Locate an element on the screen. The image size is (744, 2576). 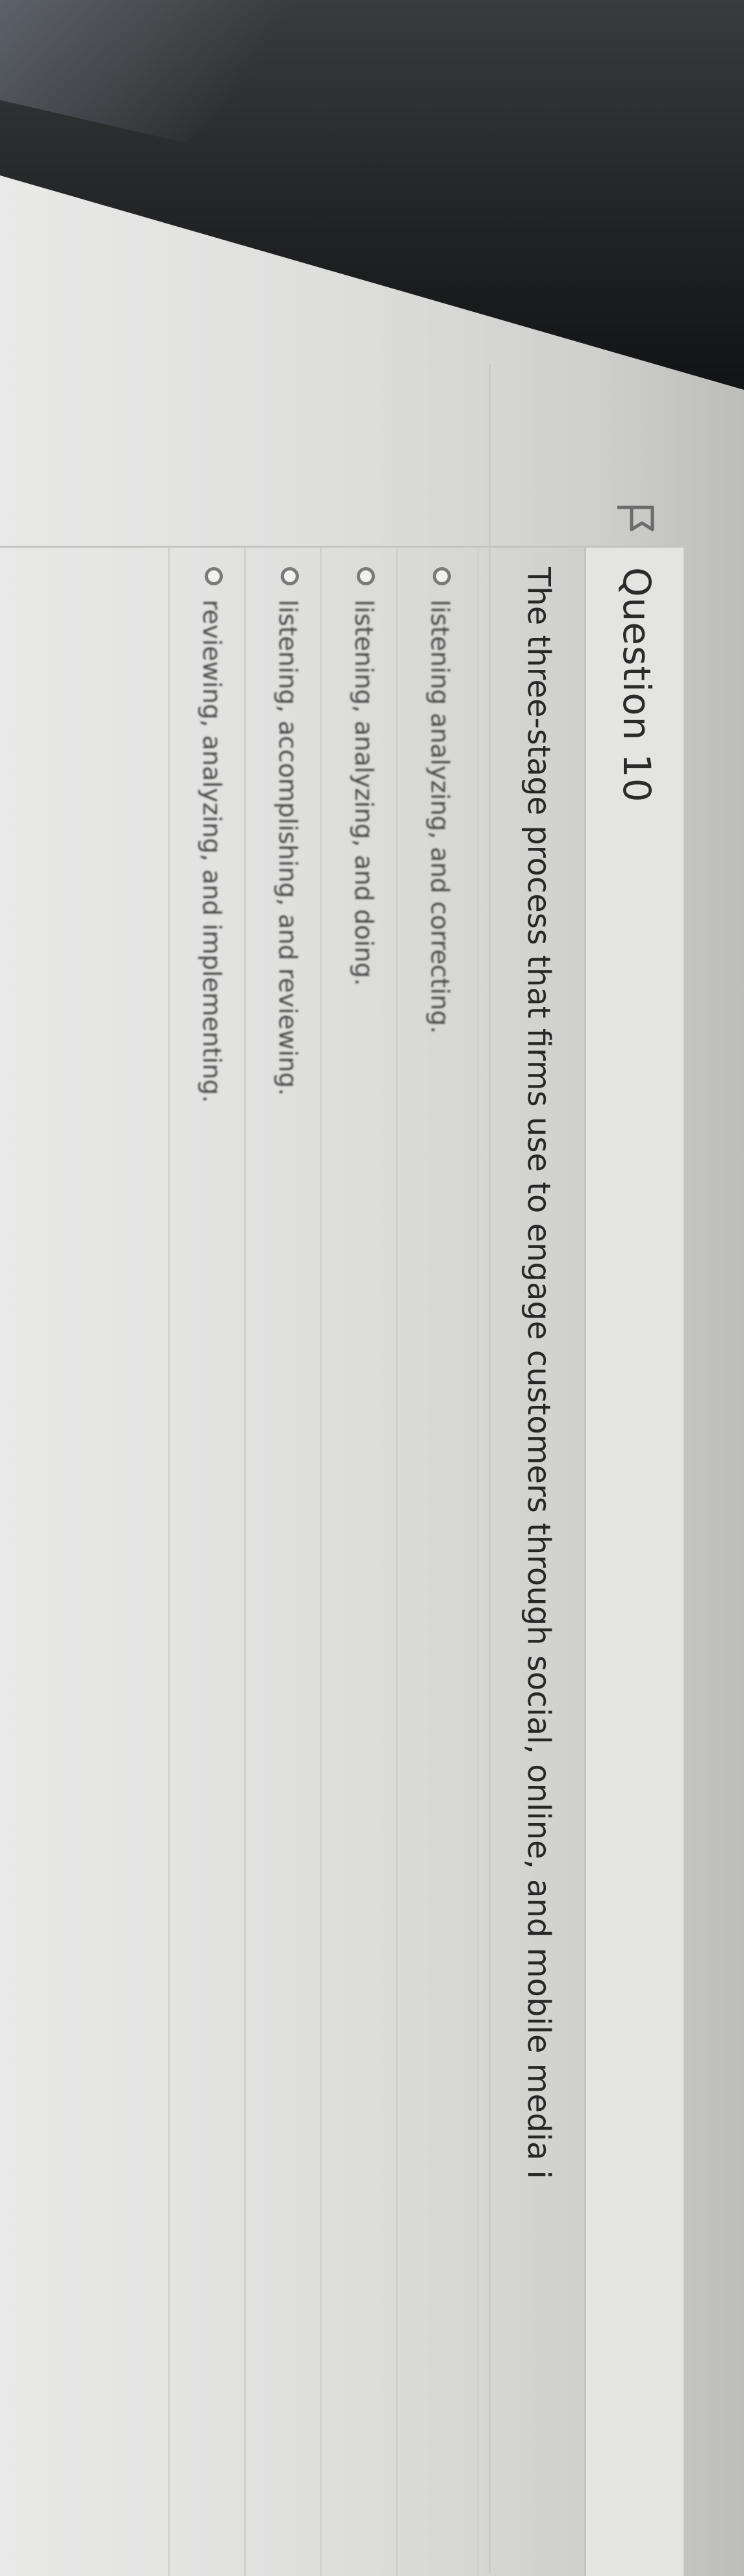
flag-icon is located at coordinates (635, 518).